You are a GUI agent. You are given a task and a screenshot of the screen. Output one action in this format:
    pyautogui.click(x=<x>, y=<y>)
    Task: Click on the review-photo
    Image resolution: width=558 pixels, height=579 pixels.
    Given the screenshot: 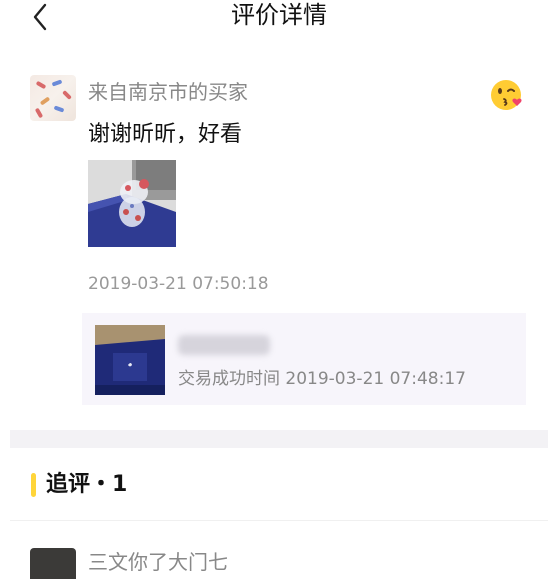 What is the action you would take?
    pyautogui.click(x=132, y=203)
    